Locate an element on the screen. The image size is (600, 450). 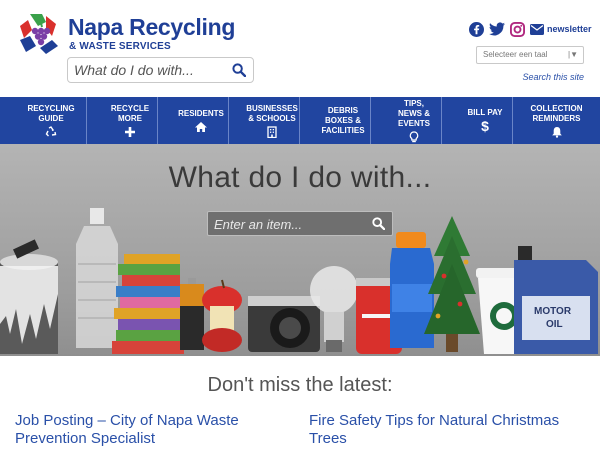
latest-heading: Don't miss the latest: is located at coordinates (300, 385).